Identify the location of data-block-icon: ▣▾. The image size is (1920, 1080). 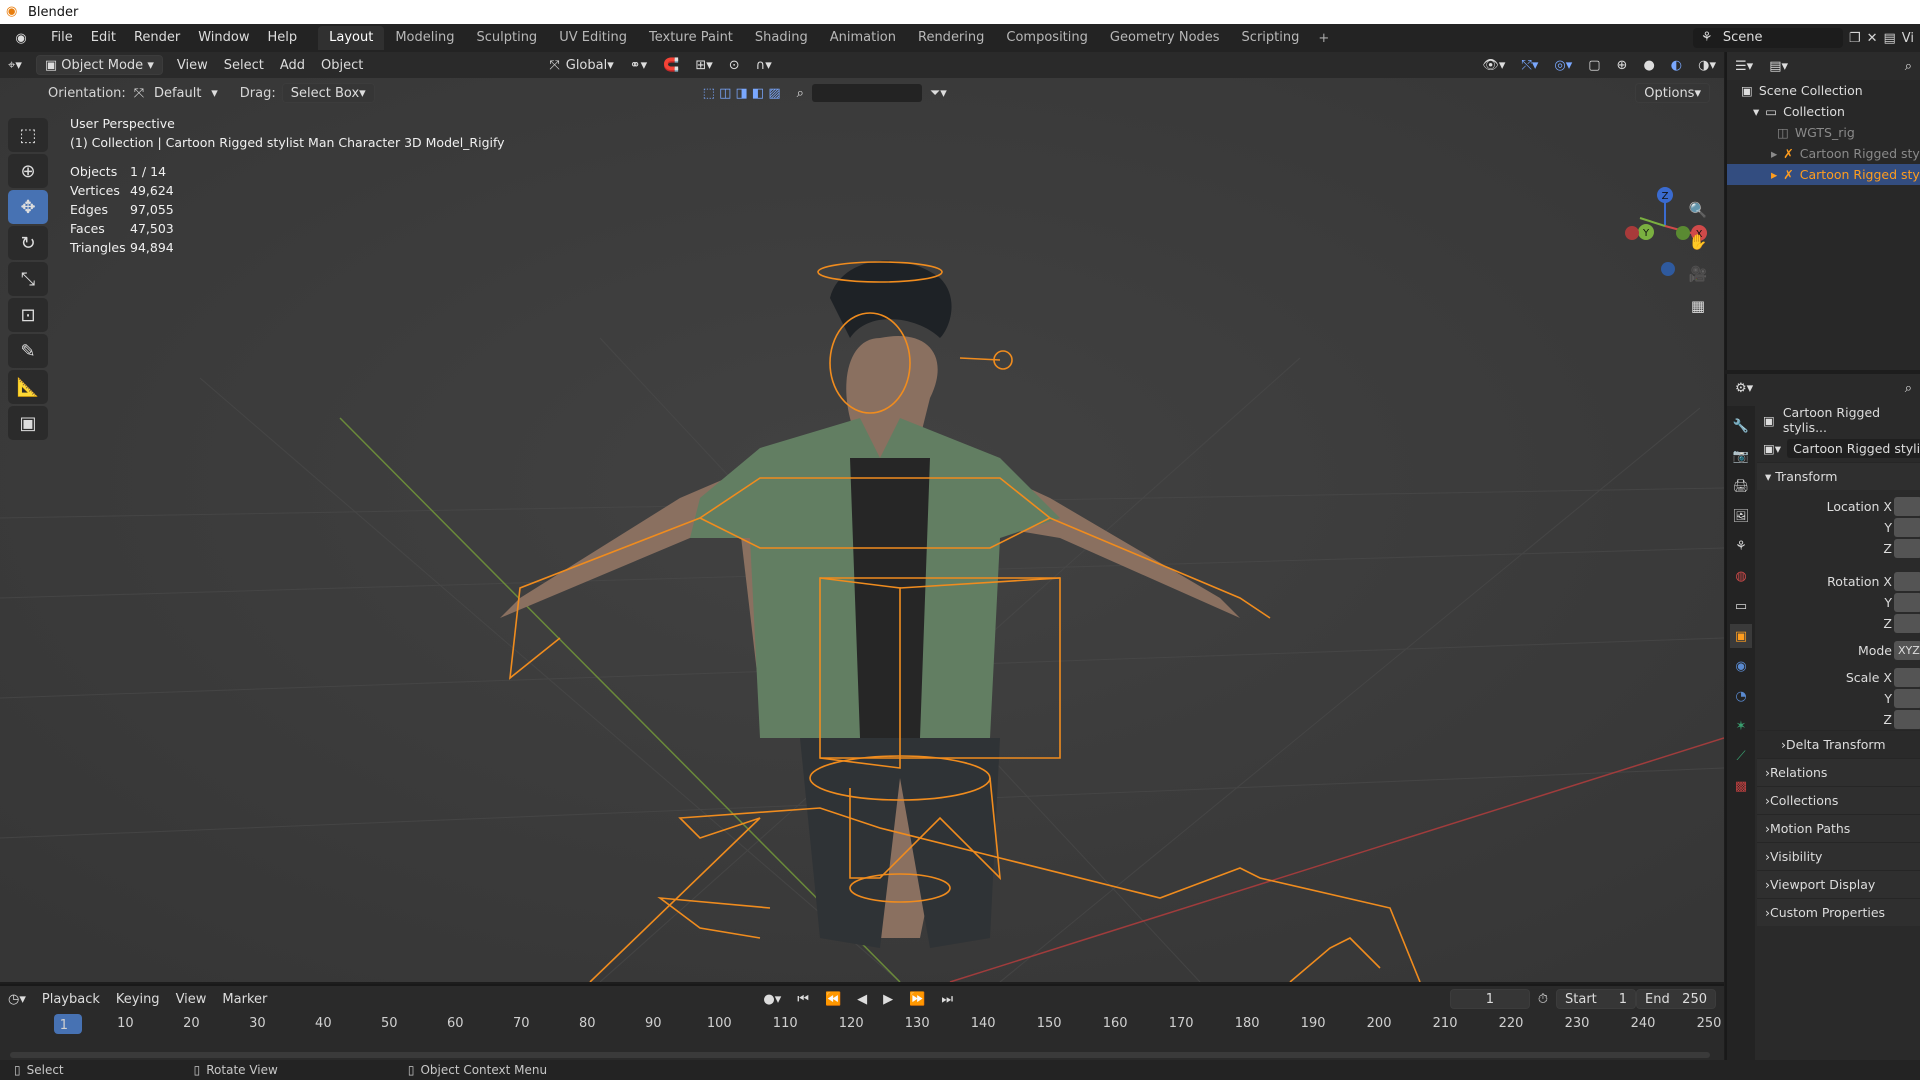
(1772, 448).